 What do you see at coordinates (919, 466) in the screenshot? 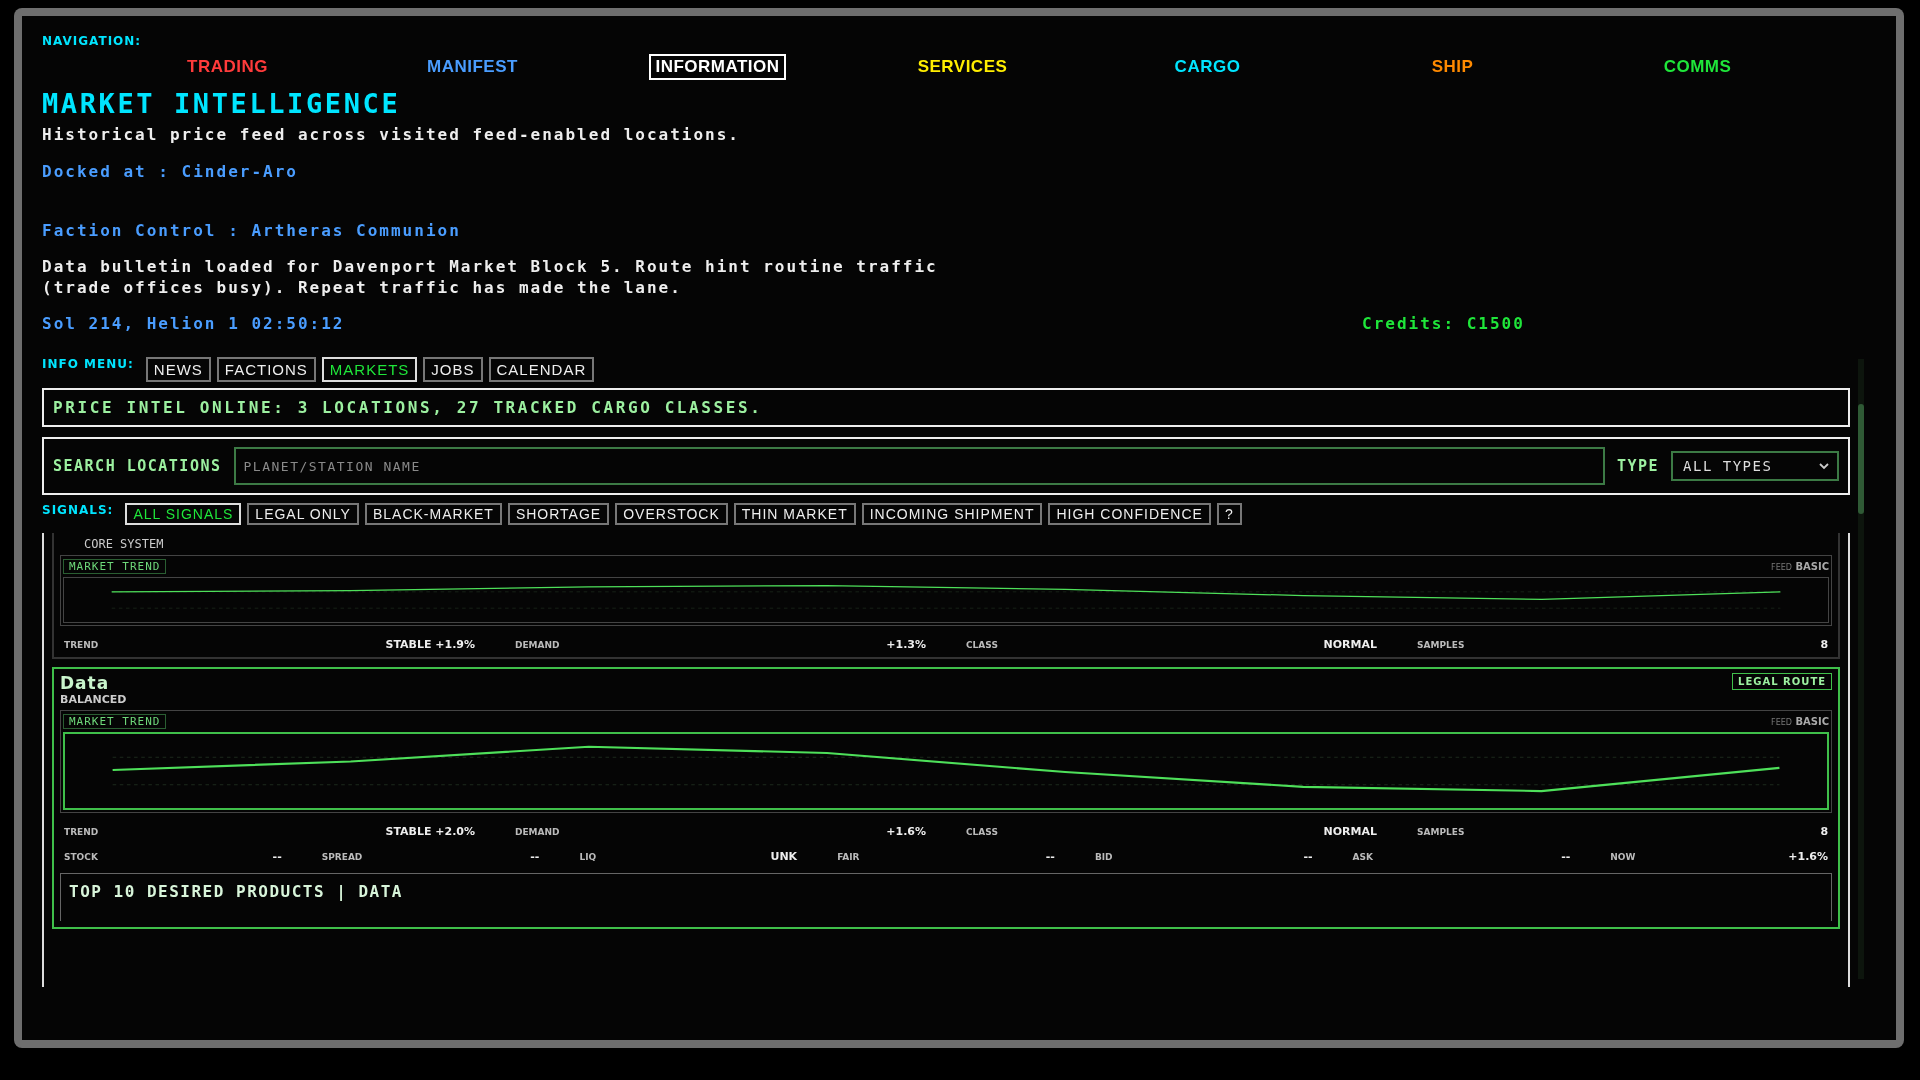
I see `search-field: PLANET/STATION NAME` at bounding box center [919, 466].